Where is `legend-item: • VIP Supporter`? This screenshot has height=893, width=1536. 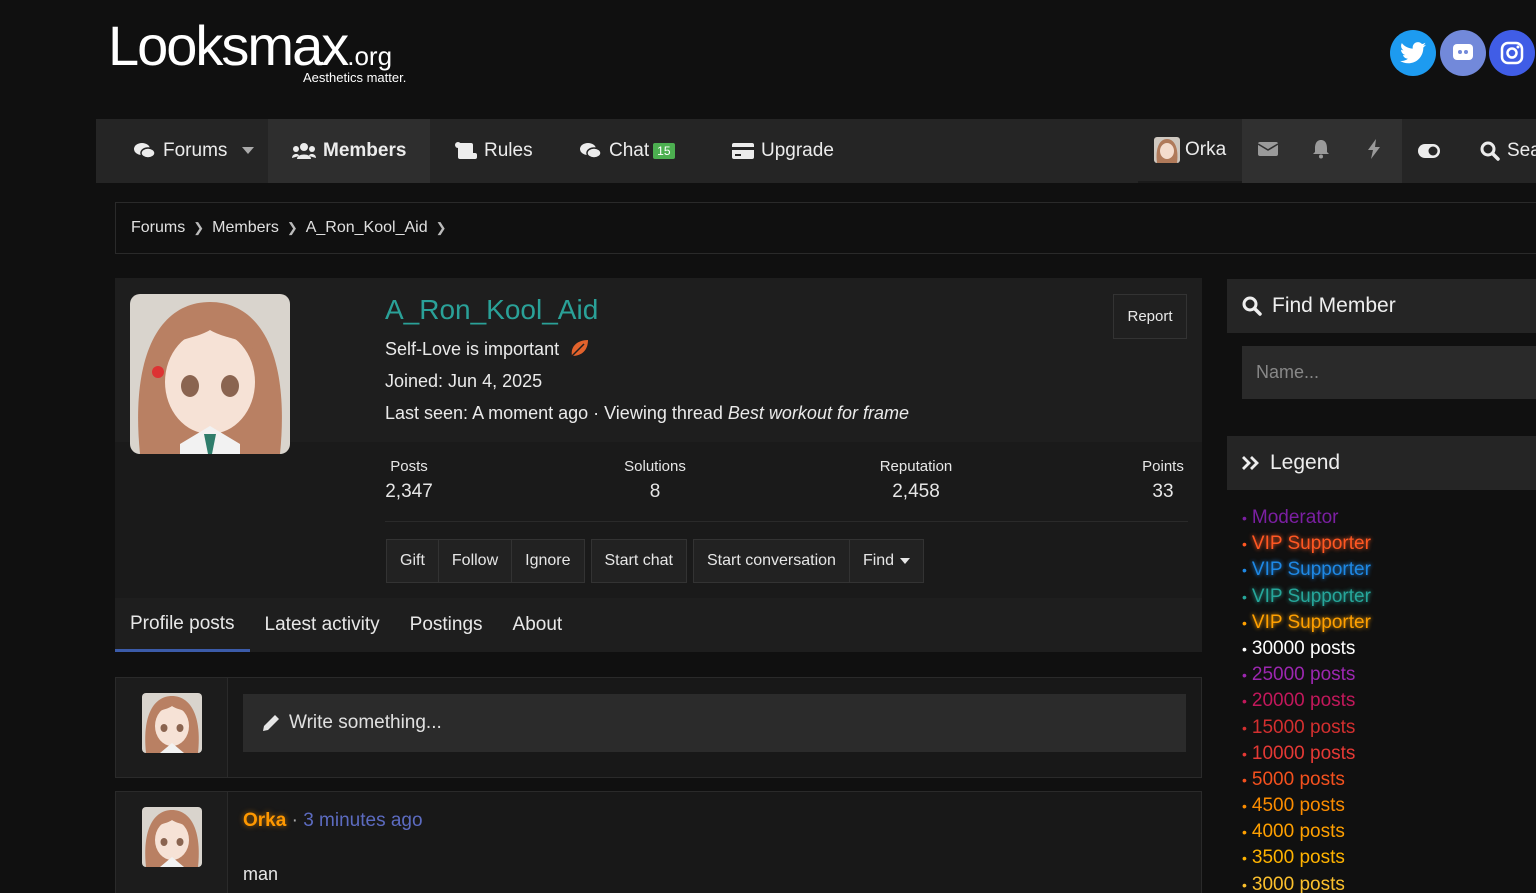
legend-item: • VIP Supporter is located at coordinates (1306, 623).